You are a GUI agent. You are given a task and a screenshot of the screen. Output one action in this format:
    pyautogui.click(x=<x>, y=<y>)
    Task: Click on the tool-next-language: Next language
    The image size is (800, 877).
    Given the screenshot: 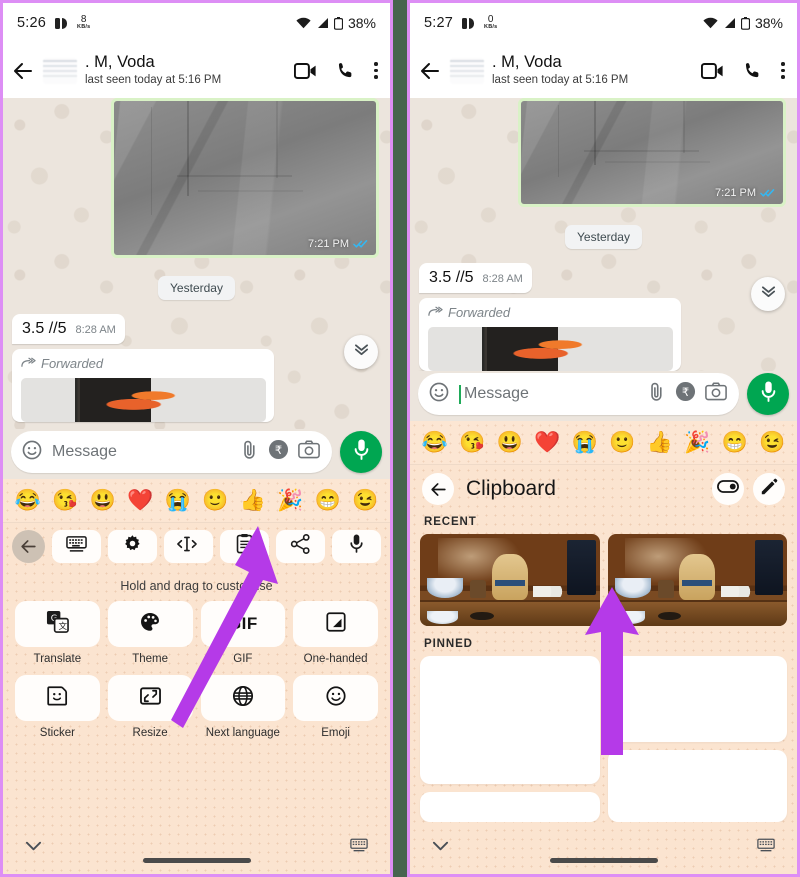 What is the action you would take?
    pyautogui.click(x=243, y=707)
    